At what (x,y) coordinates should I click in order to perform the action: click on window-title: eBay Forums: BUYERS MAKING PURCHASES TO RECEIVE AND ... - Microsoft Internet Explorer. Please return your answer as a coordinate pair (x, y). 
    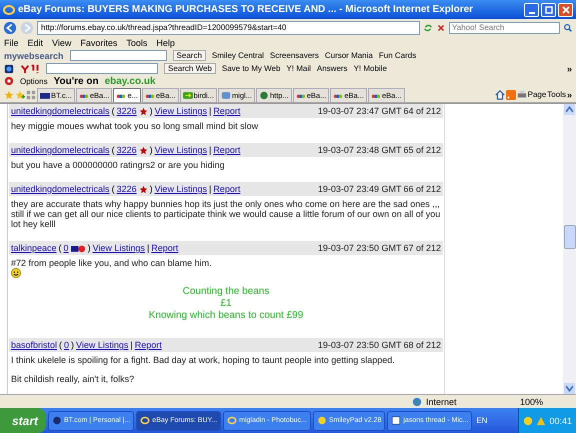
    Looking at the image, I should click on (246, 9).